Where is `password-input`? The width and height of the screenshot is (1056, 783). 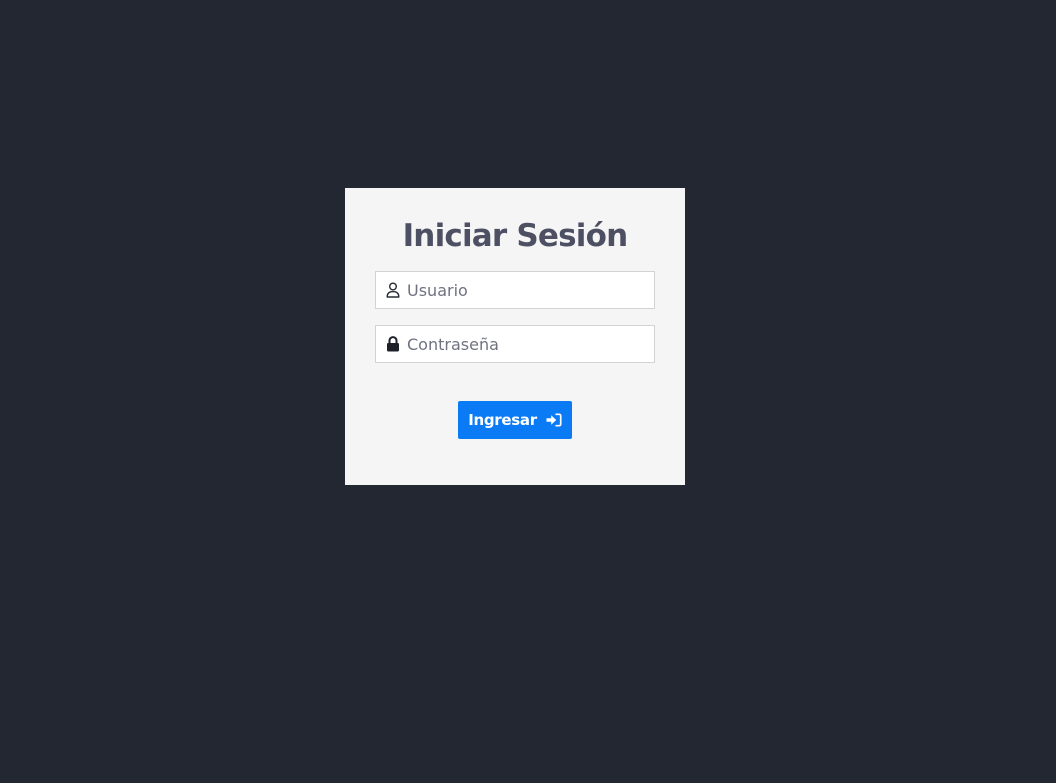
password-input is located at coordinates (530, 344).